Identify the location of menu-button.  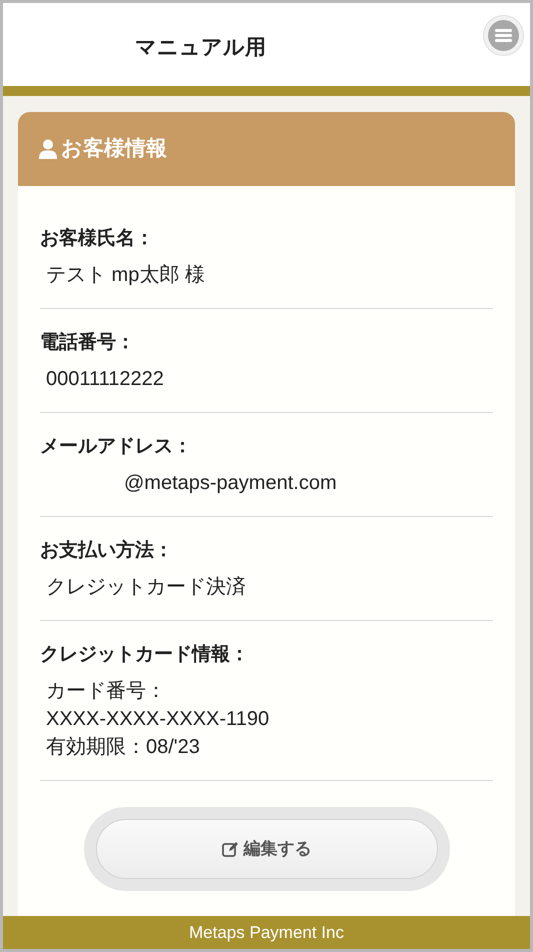
(503, 35).